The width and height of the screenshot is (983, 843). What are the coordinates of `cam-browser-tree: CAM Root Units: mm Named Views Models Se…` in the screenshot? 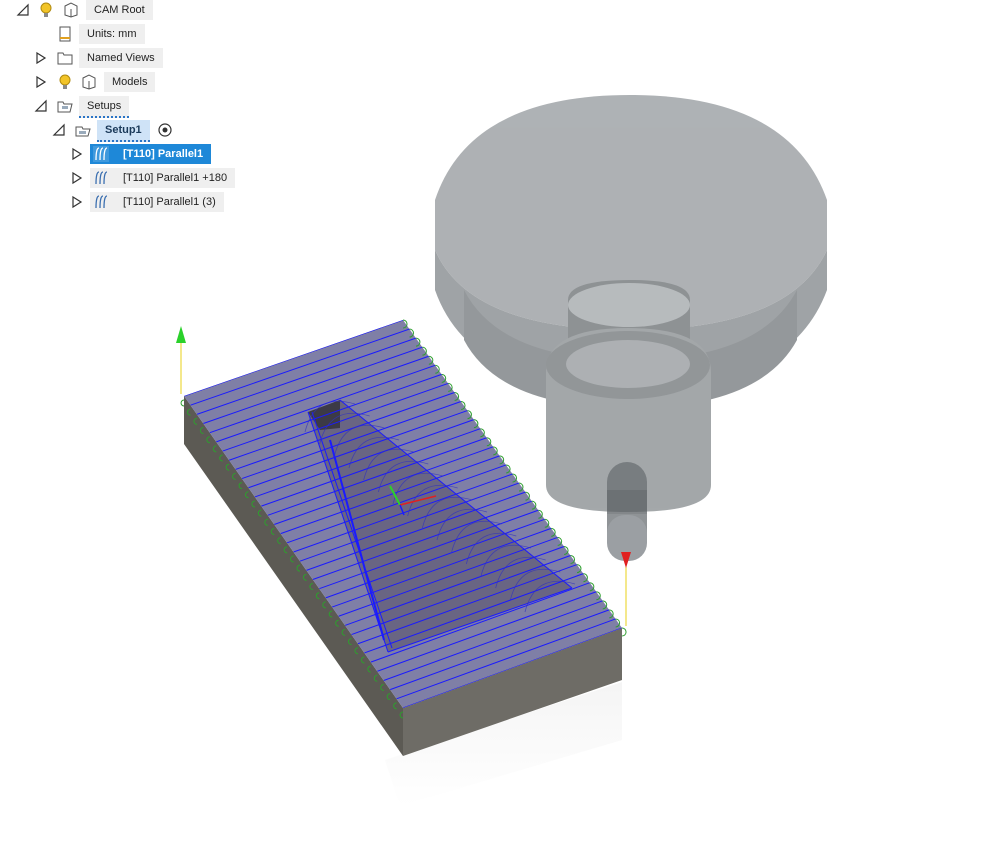 It's located at (130, 110).